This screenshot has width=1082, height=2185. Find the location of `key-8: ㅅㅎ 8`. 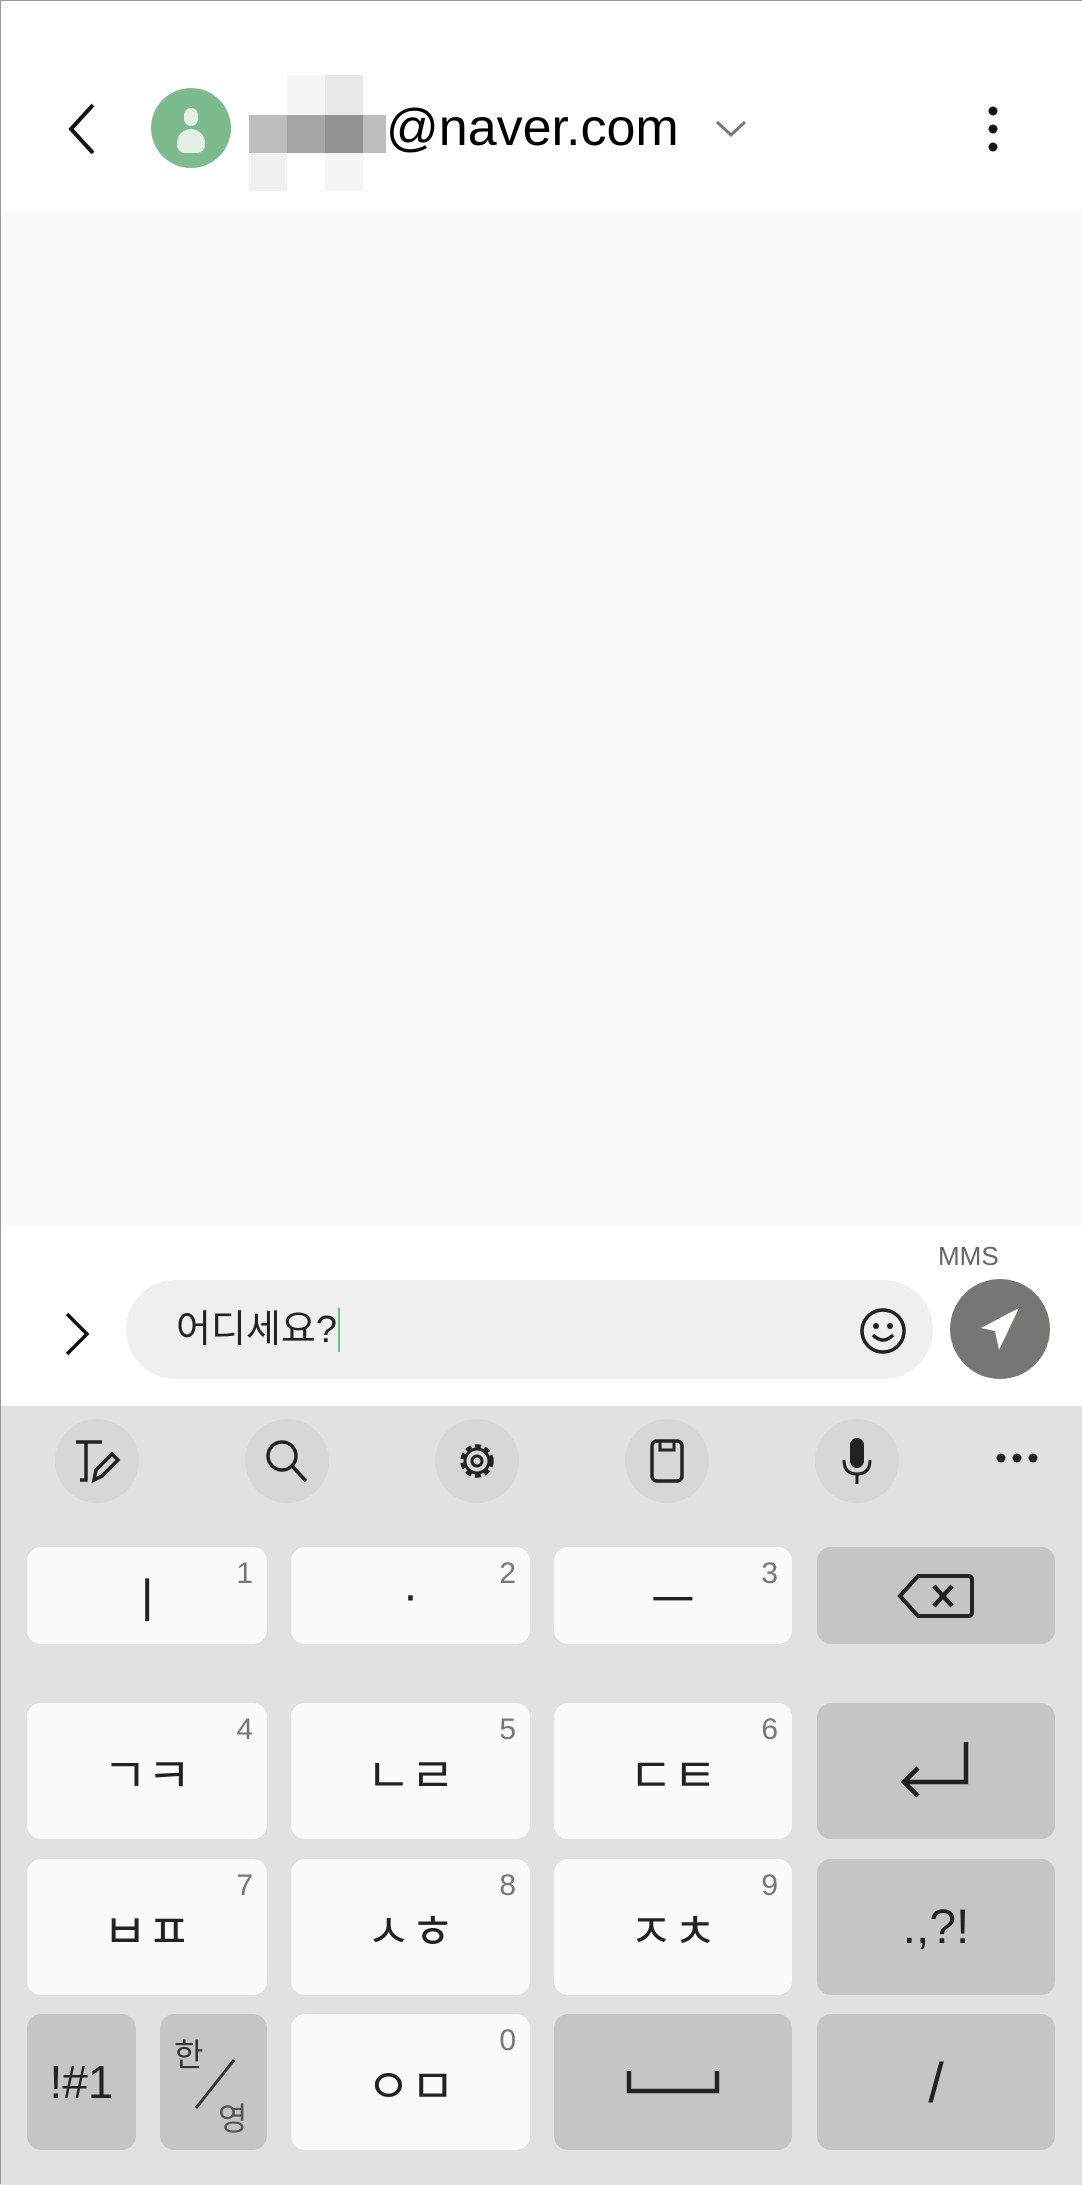

key-8: ㅅㅎ 8 is located at coordinates (410, 1927).